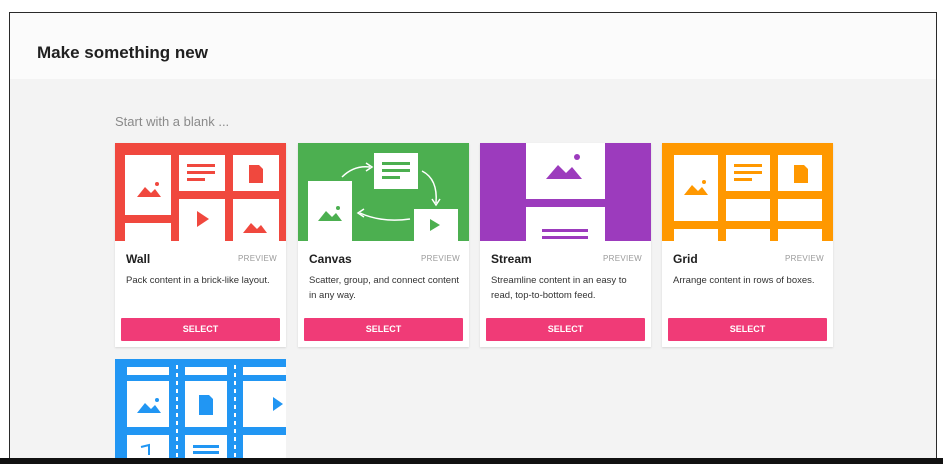  I want to click on canvas-thumbnail, so click(383, 192).